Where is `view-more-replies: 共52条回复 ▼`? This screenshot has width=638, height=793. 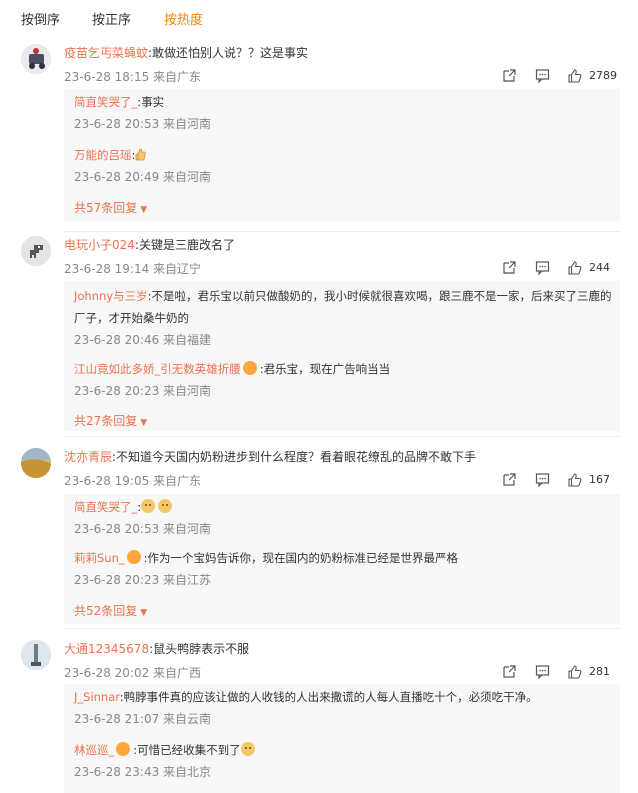 view-more-replies: 共52条回复 ▼ is located at coordinates (110, 610).